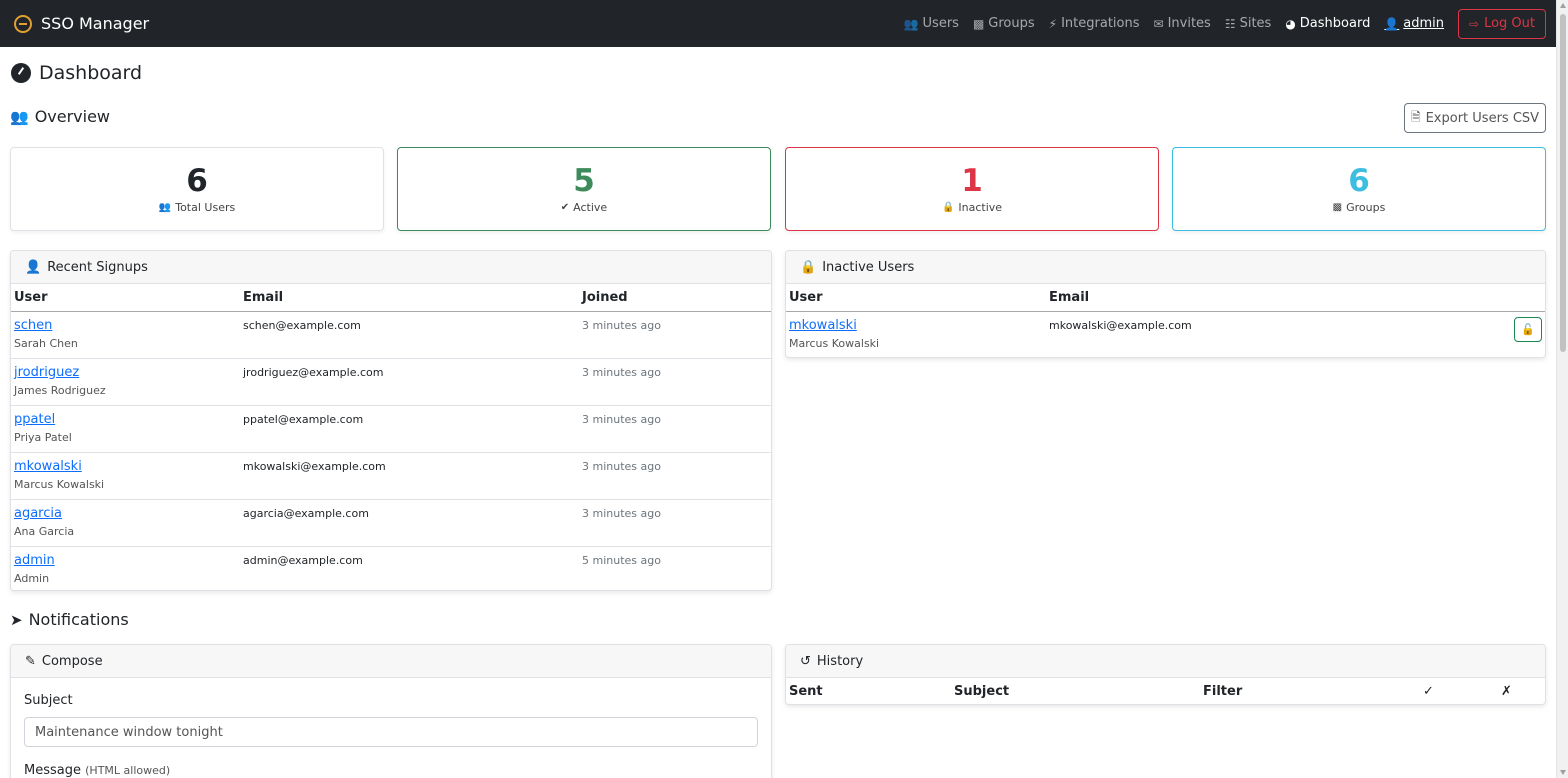 The height and width of the screenshot is (778, 1568). I want to click on username-link: agarcia, so click(125, 514).